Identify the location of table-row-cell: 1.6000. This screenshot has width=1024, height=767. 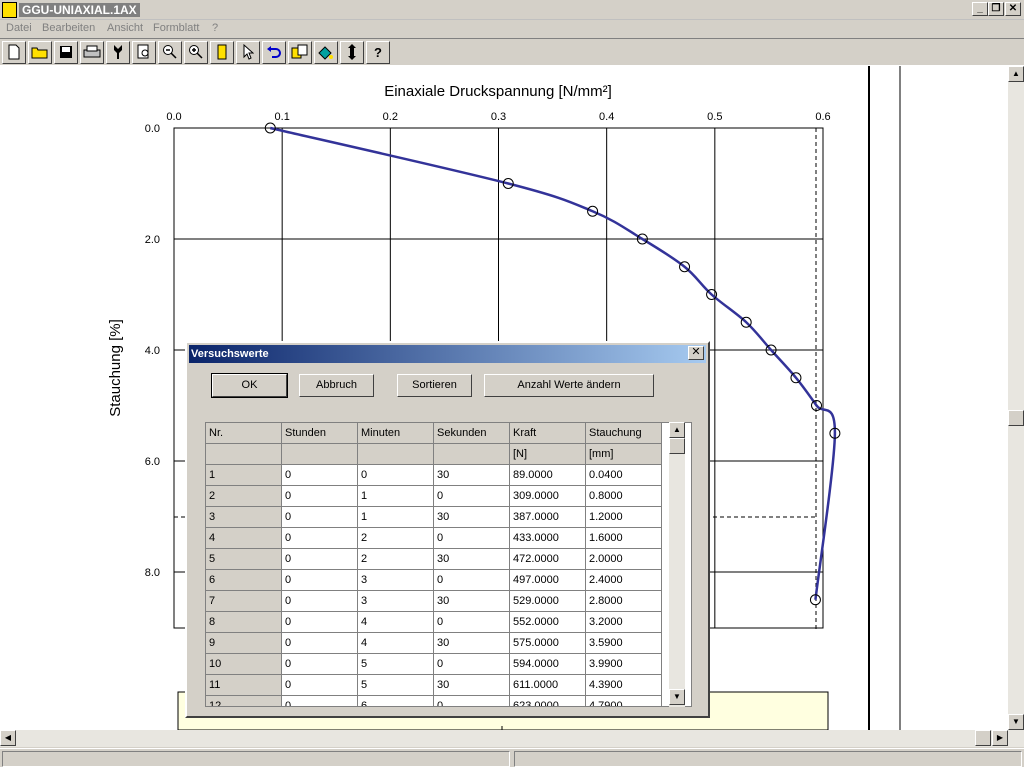
(624, 538).